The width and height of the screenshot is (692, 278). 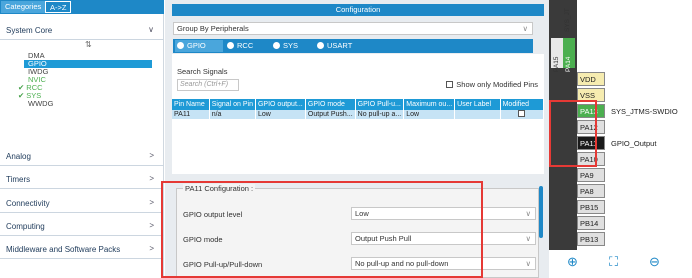 What do you see at coordinates (572, 262) in the screenshot?
I see `zoom-in-icon: ⊕` at bounding box center [572, 262].